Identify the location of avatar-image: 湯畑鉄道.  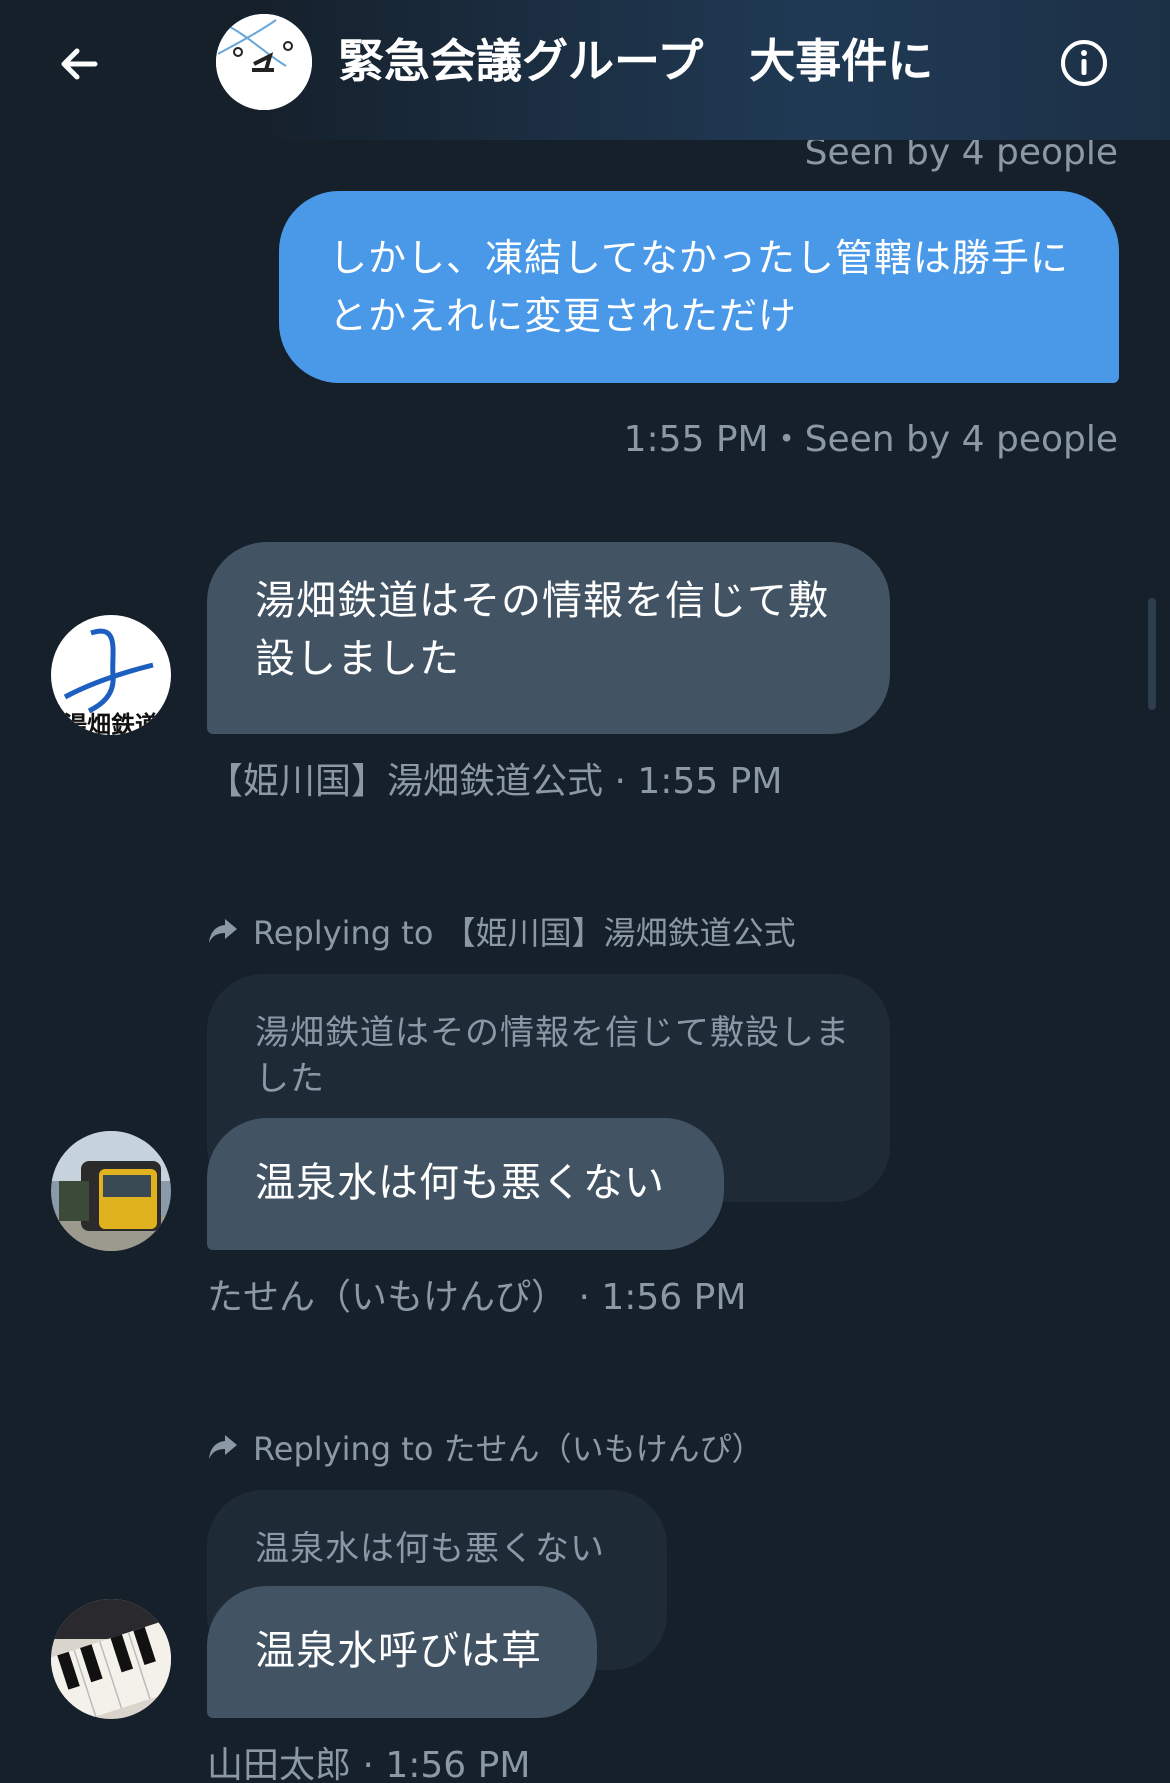
(111, 675).